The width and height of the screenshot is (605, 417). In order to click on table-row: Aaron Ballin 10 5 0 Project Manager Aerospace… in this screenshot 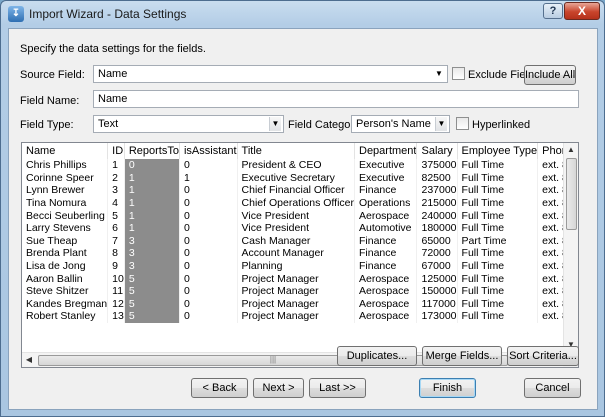, I will do `click(300, 278)`.